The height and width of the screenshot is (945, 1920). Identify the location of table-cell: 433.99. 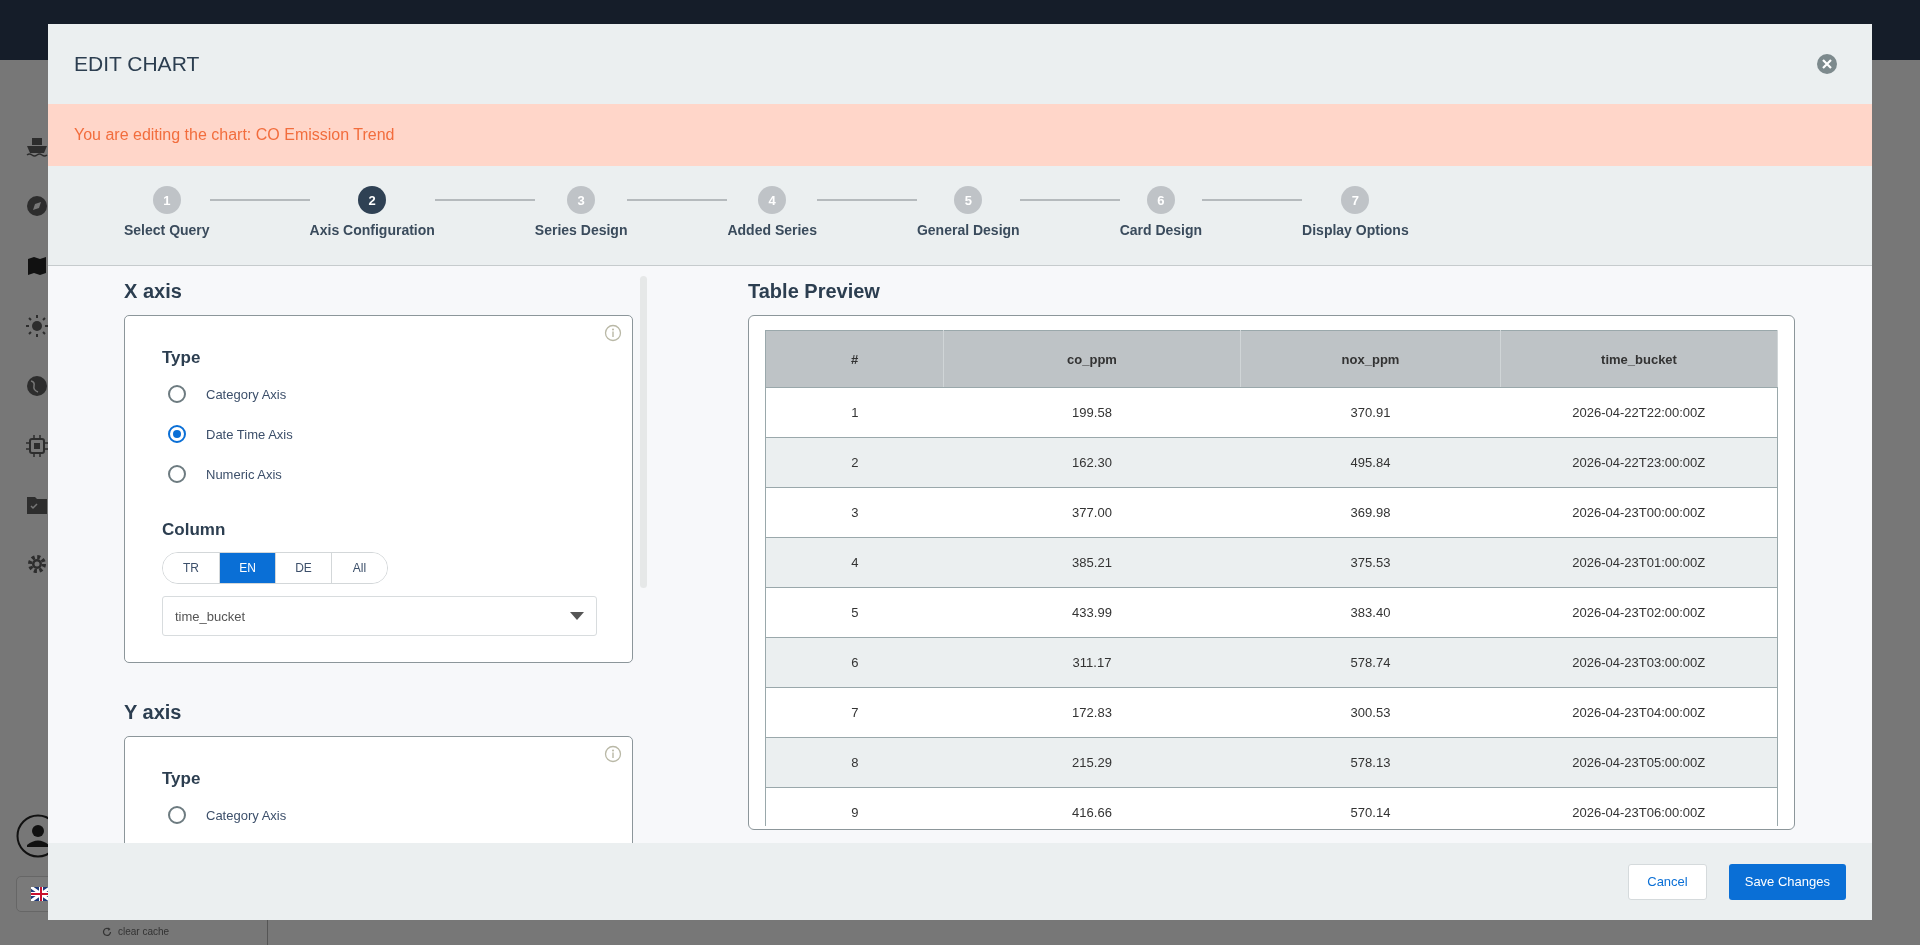
(1092, 612).